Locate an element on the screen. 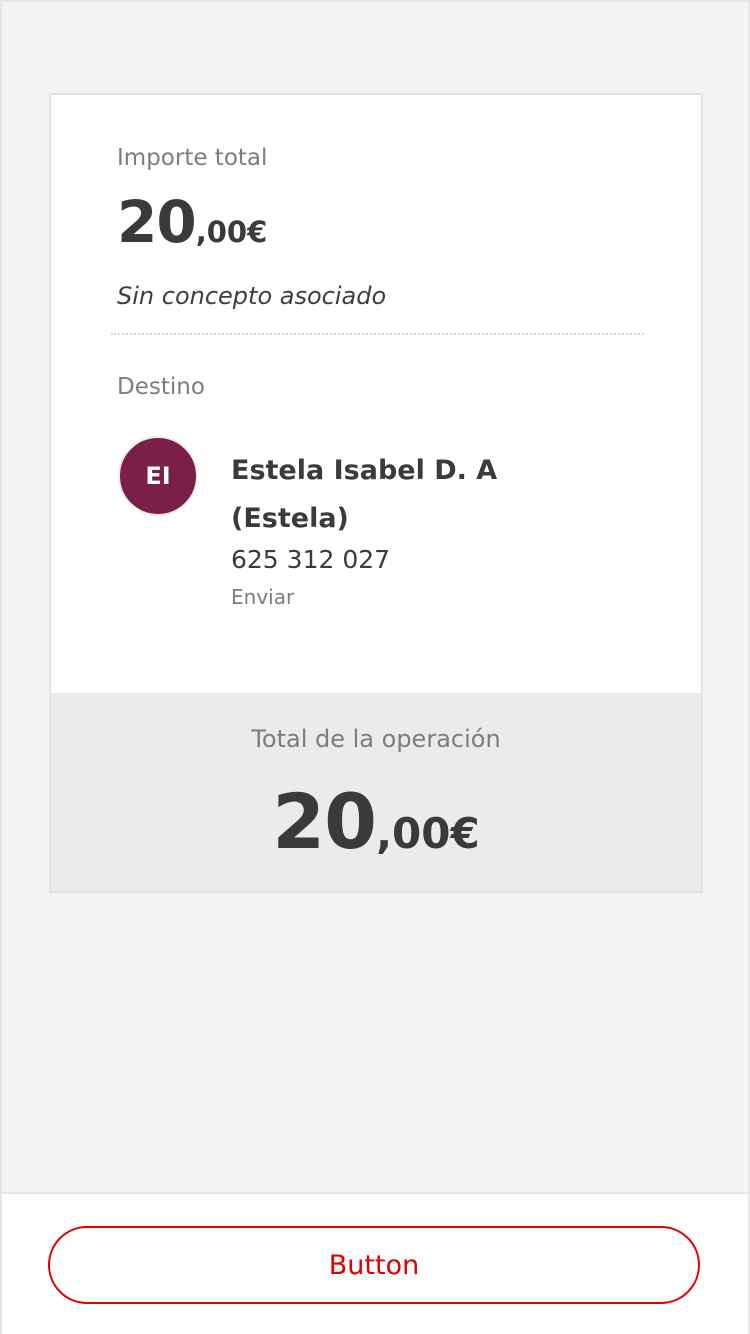  concept-text: Sin concepto asociado is located at coordinates (252, 296).